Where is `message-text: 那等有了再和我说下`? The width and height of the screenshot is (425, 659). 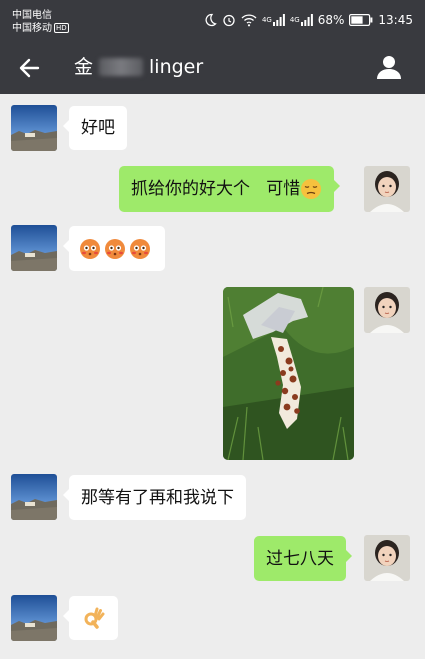 message-text: 那等有了再和我说下 is located at coordinates (157, 497).